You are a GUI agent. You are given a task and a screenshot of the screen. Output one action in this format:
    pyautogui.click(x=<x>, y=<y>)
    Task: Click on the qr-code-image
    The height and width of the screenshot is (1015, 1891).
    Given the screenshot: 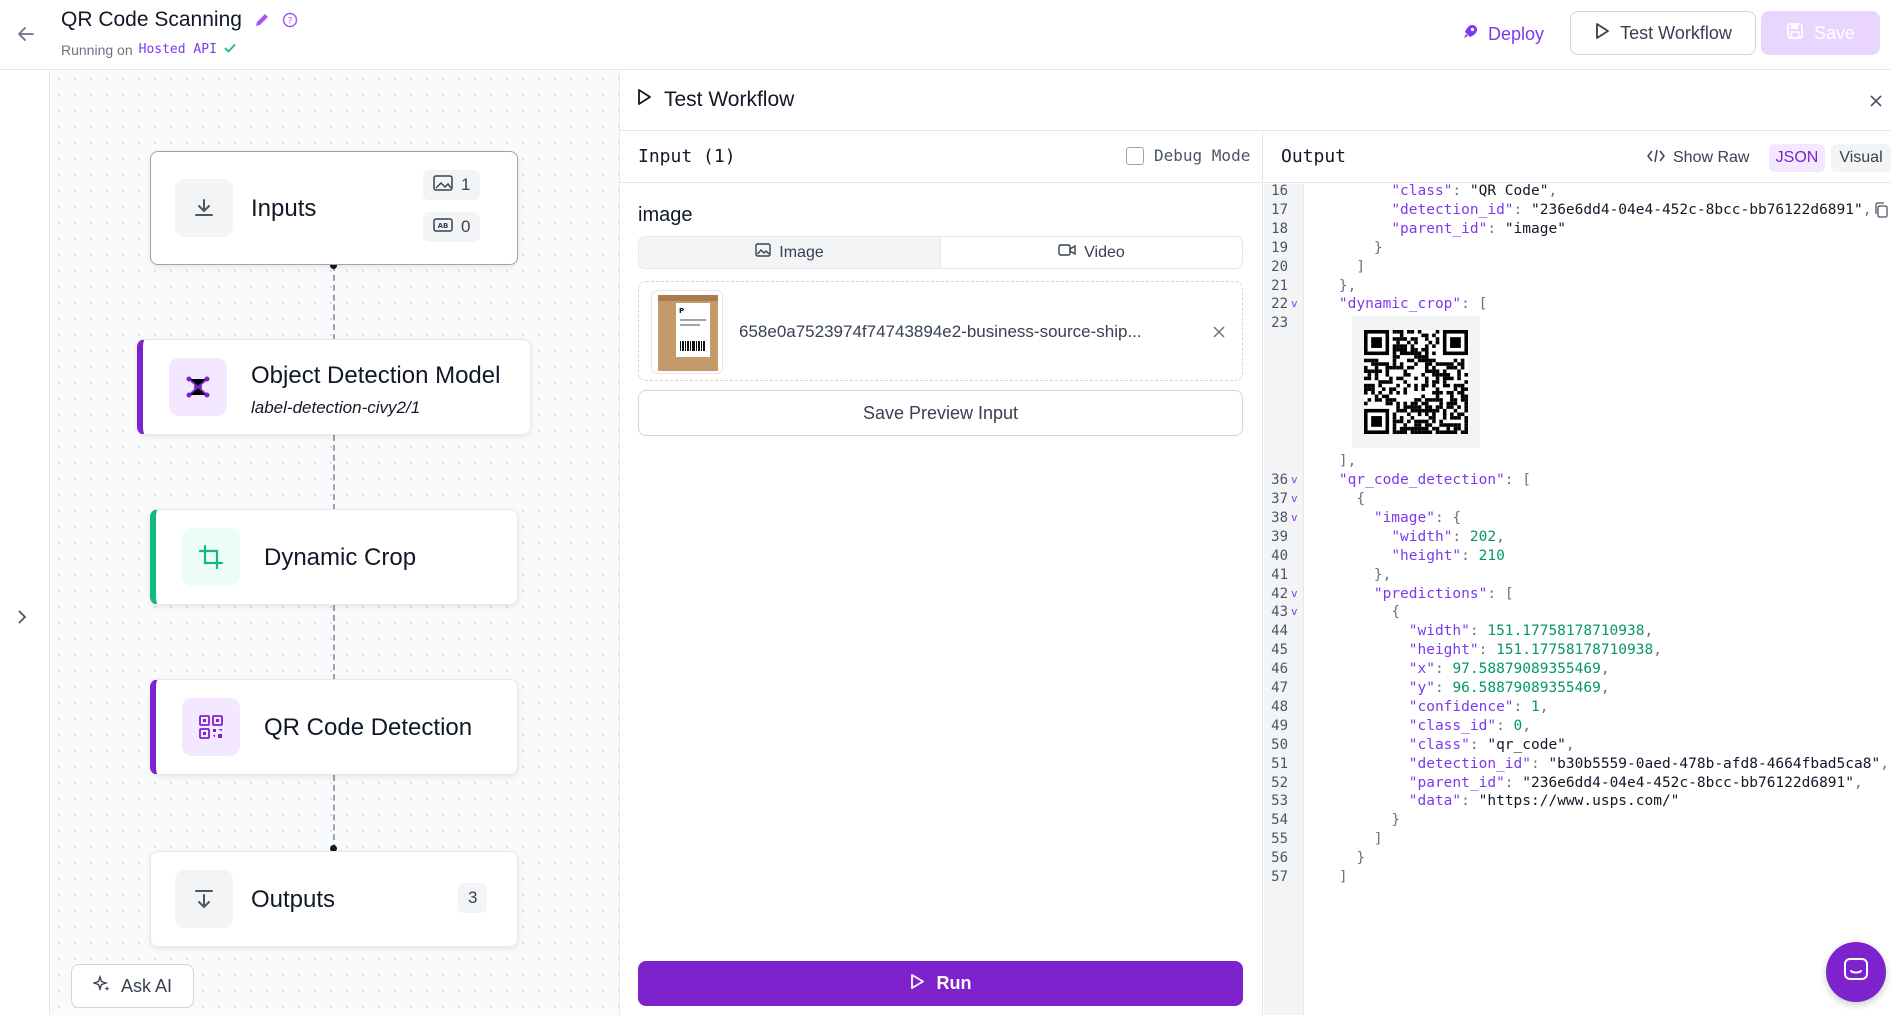 What is the action you would take?
    pyautogui.click(x=1416, y=382)
    